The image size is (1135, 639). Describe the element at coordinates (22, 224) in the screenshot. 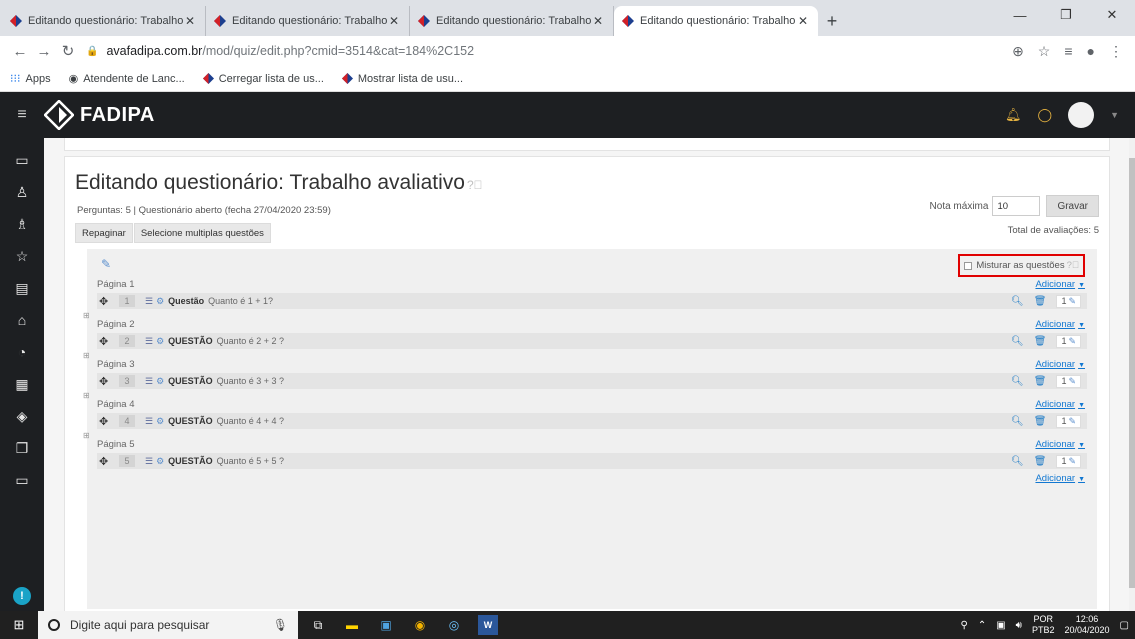

I see `badges-icon: ♗` at that location.